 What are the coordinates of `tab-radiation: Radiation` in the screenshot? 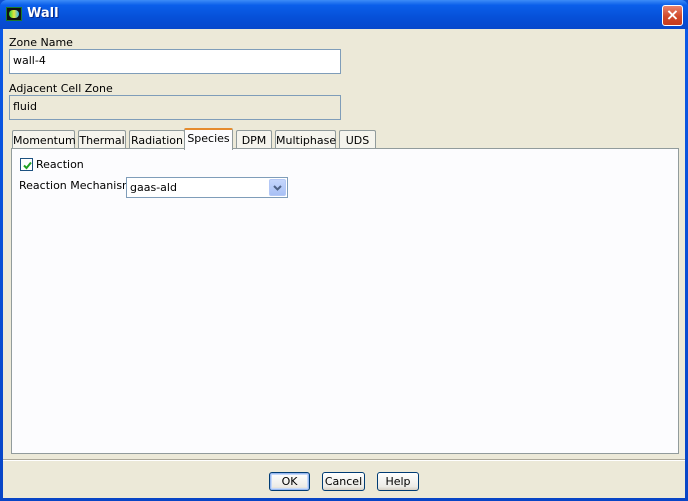 It's located at (157, 139).